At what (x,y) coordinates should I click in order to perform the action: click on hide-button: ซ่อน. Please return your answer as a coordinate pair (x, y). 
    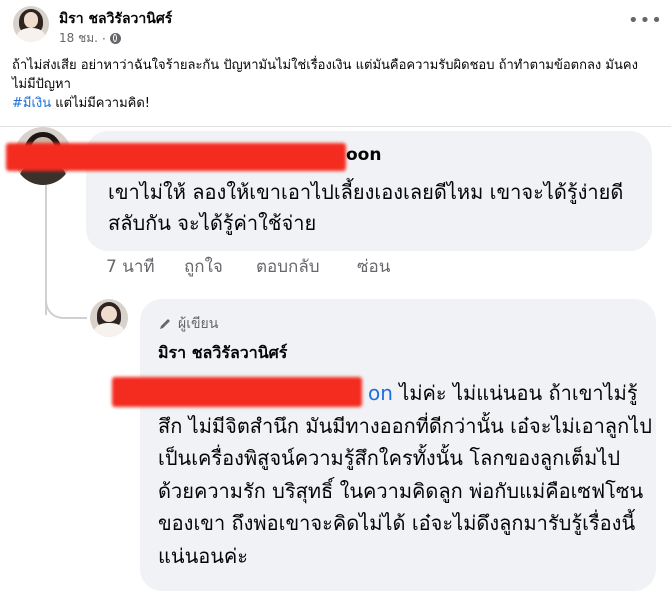
    Looking at the image, I should click on (373, 266).